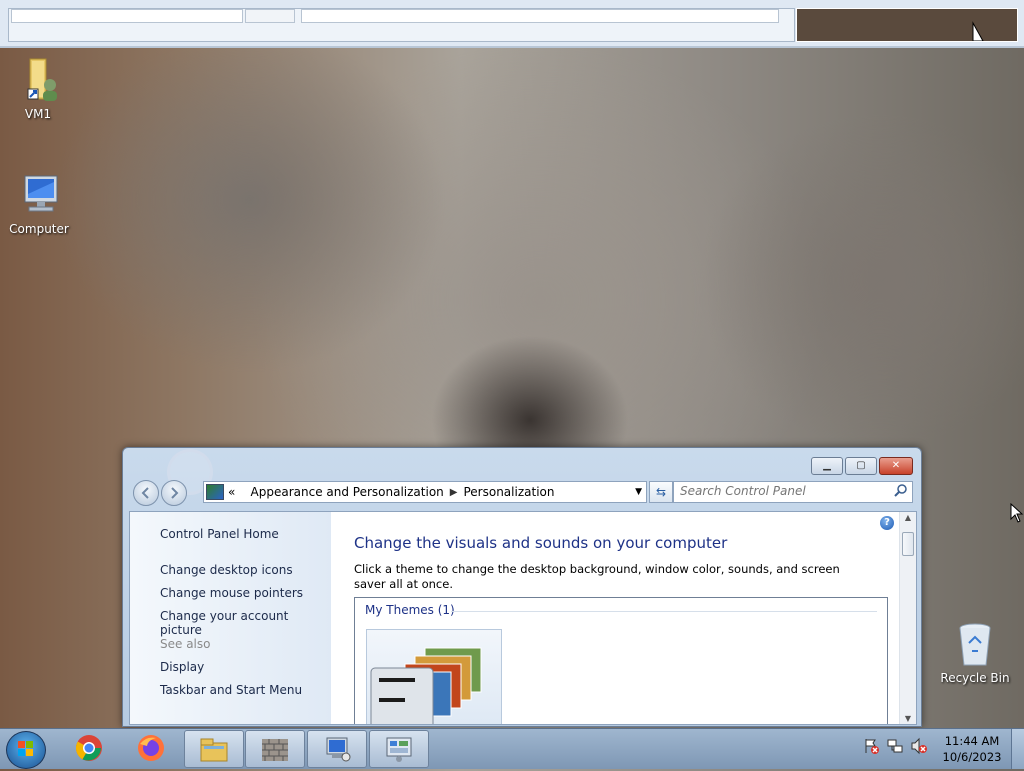  I want to click on system-tray, so click(895, 746).